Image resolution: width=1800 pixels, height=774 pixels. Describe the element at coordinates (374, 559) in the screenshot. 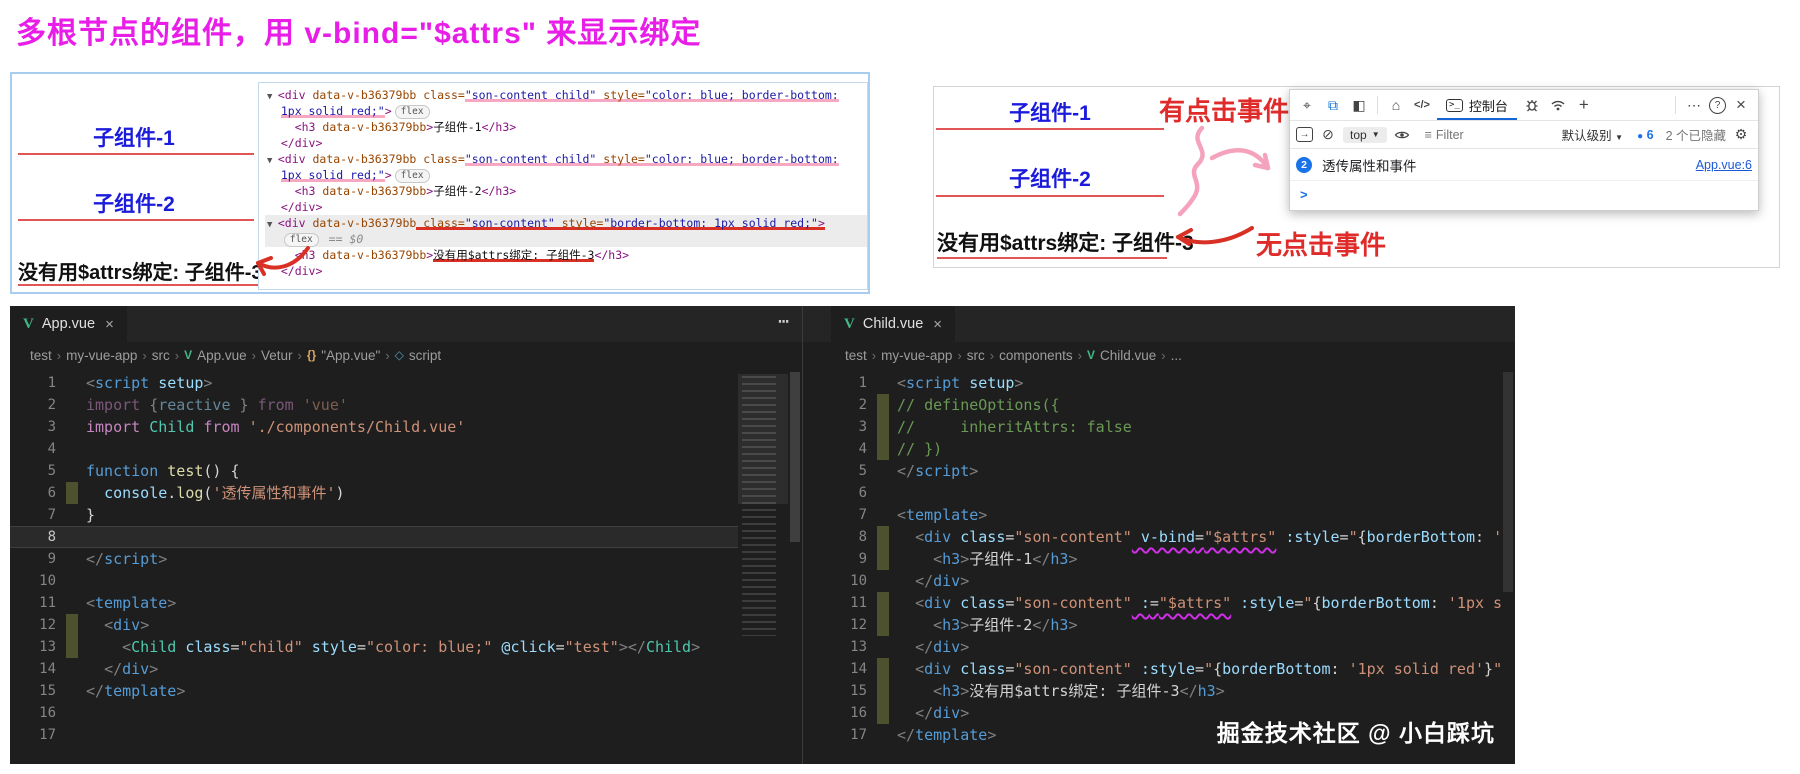

I see `code-line: 9 </script>` at that location.